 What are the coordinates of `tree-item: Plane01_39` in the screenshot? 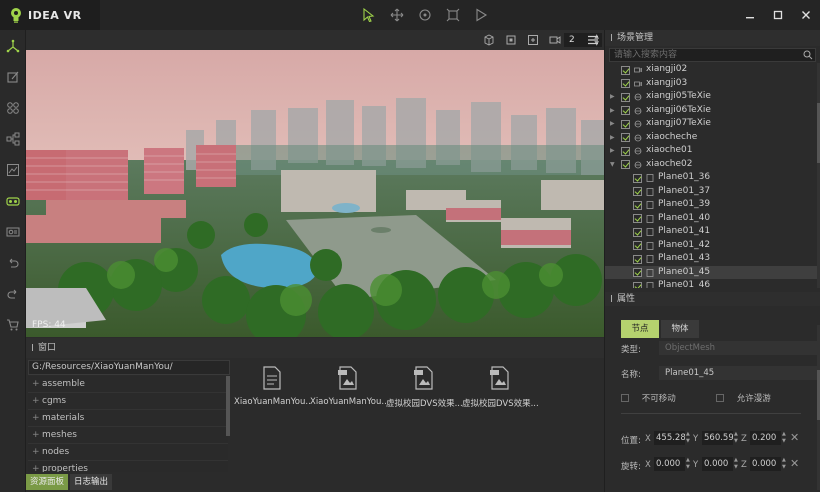 It's located at (711, 205).